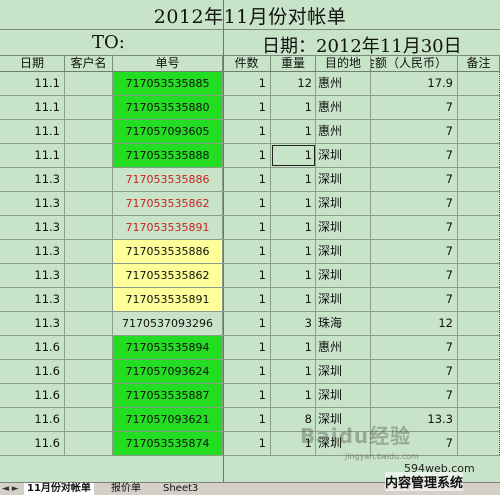 The width and height of the screenshot is (500, 495). Describe the element at coordinates (168, 323) in the screenshot. I see `cell-number: 7170537093296` at that location.